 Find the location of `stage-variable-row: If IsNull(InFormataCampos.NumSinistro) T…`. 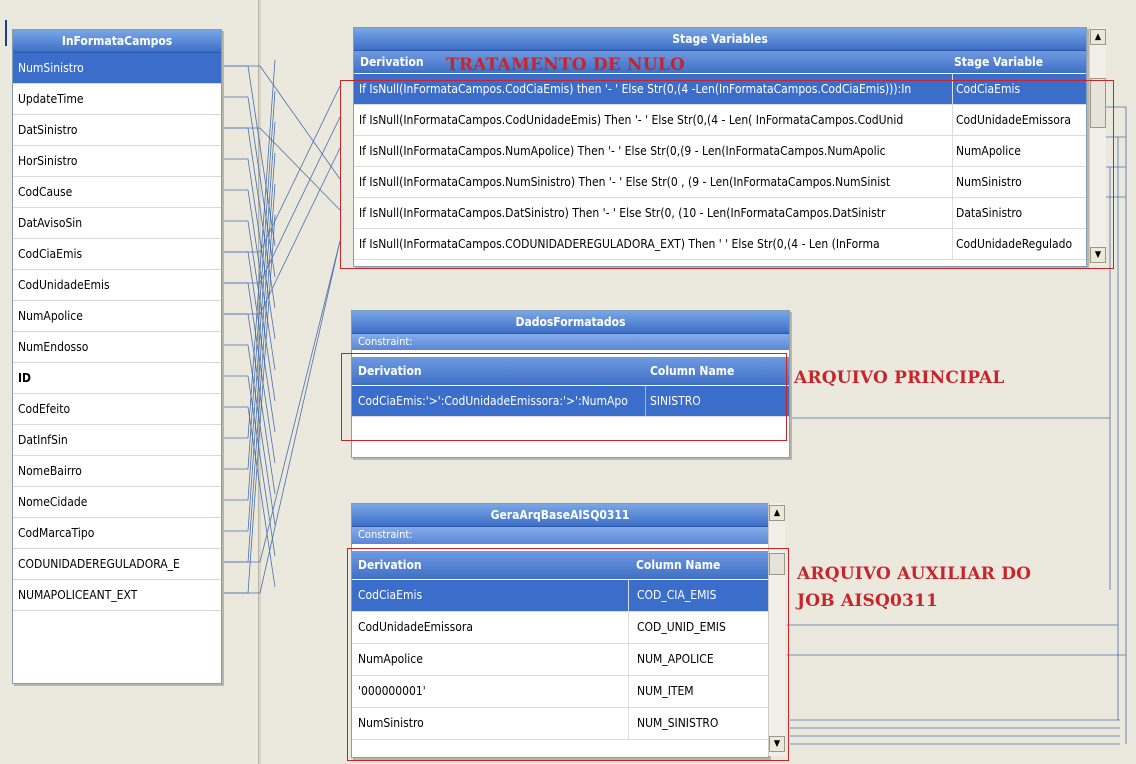

stage-variable-row: If IsNull(InFormataCampos.NumSinistro) T… is located at coordinates (720, 182).